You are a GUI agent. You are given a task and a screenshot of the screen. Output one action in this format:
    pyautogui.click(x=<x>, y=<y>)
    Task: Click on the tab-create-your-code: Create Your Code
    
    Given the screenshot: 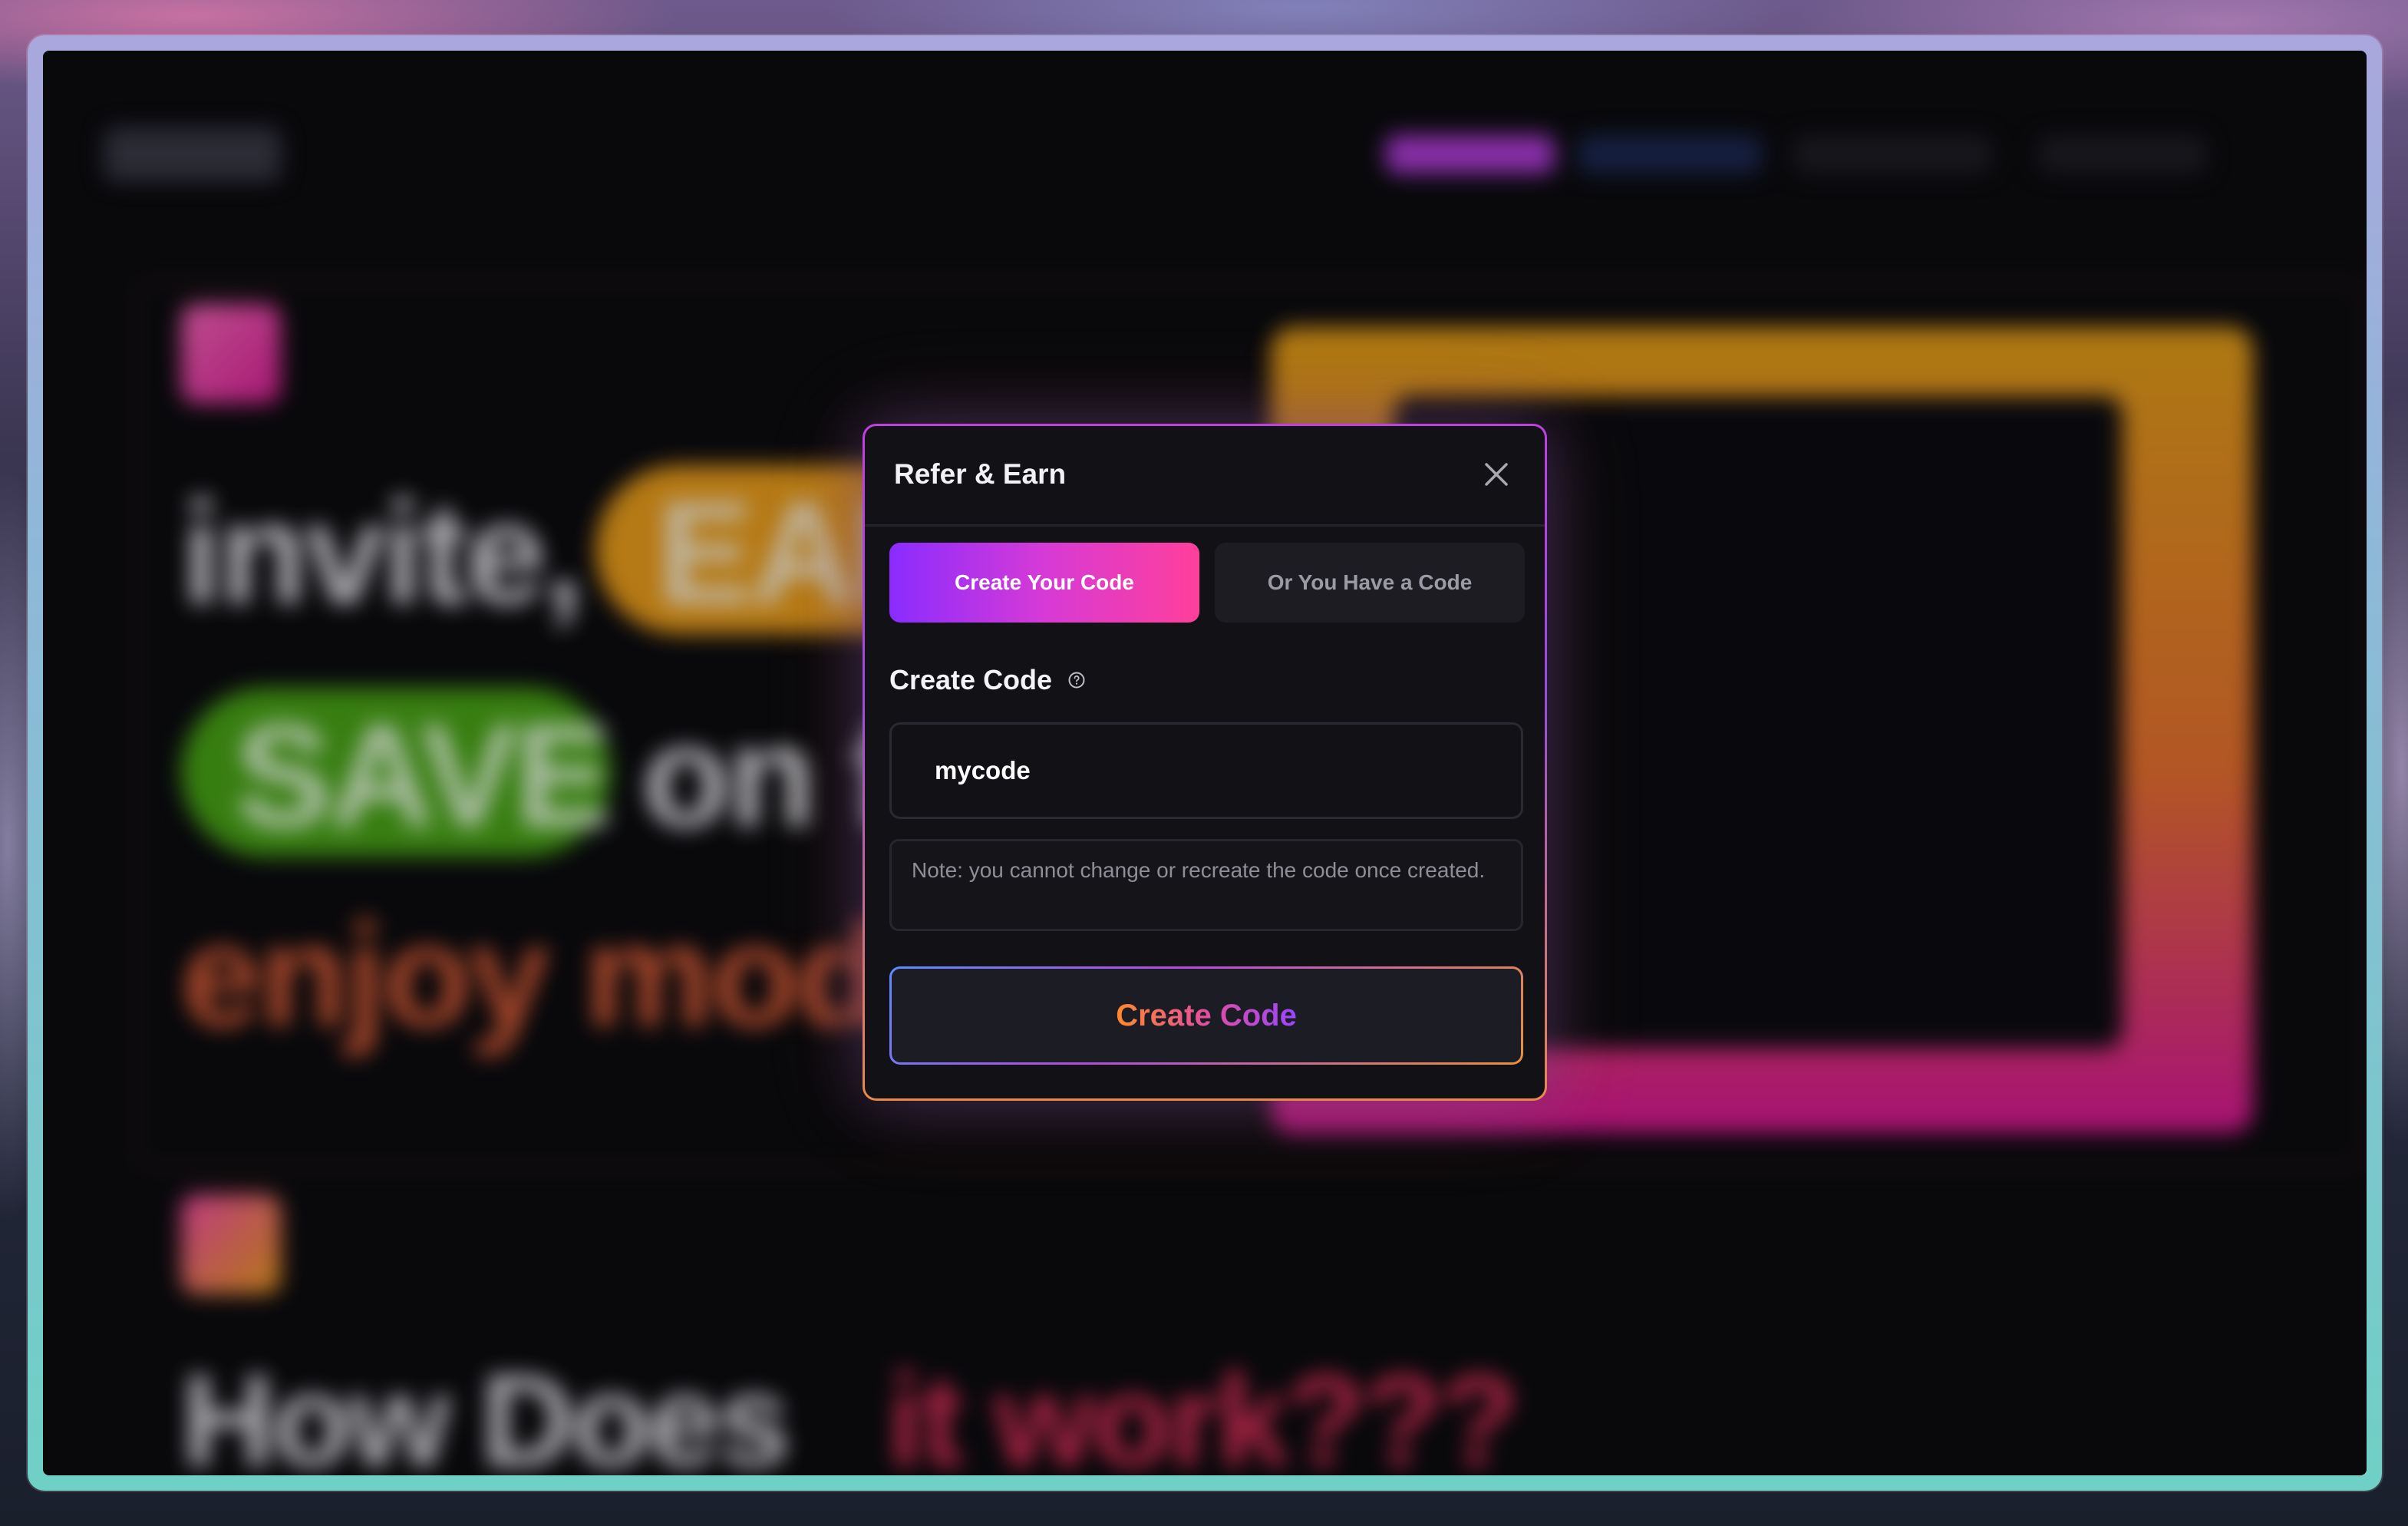 What is the action you would take?
    pyautogui.click(x=1044, y=583)
    